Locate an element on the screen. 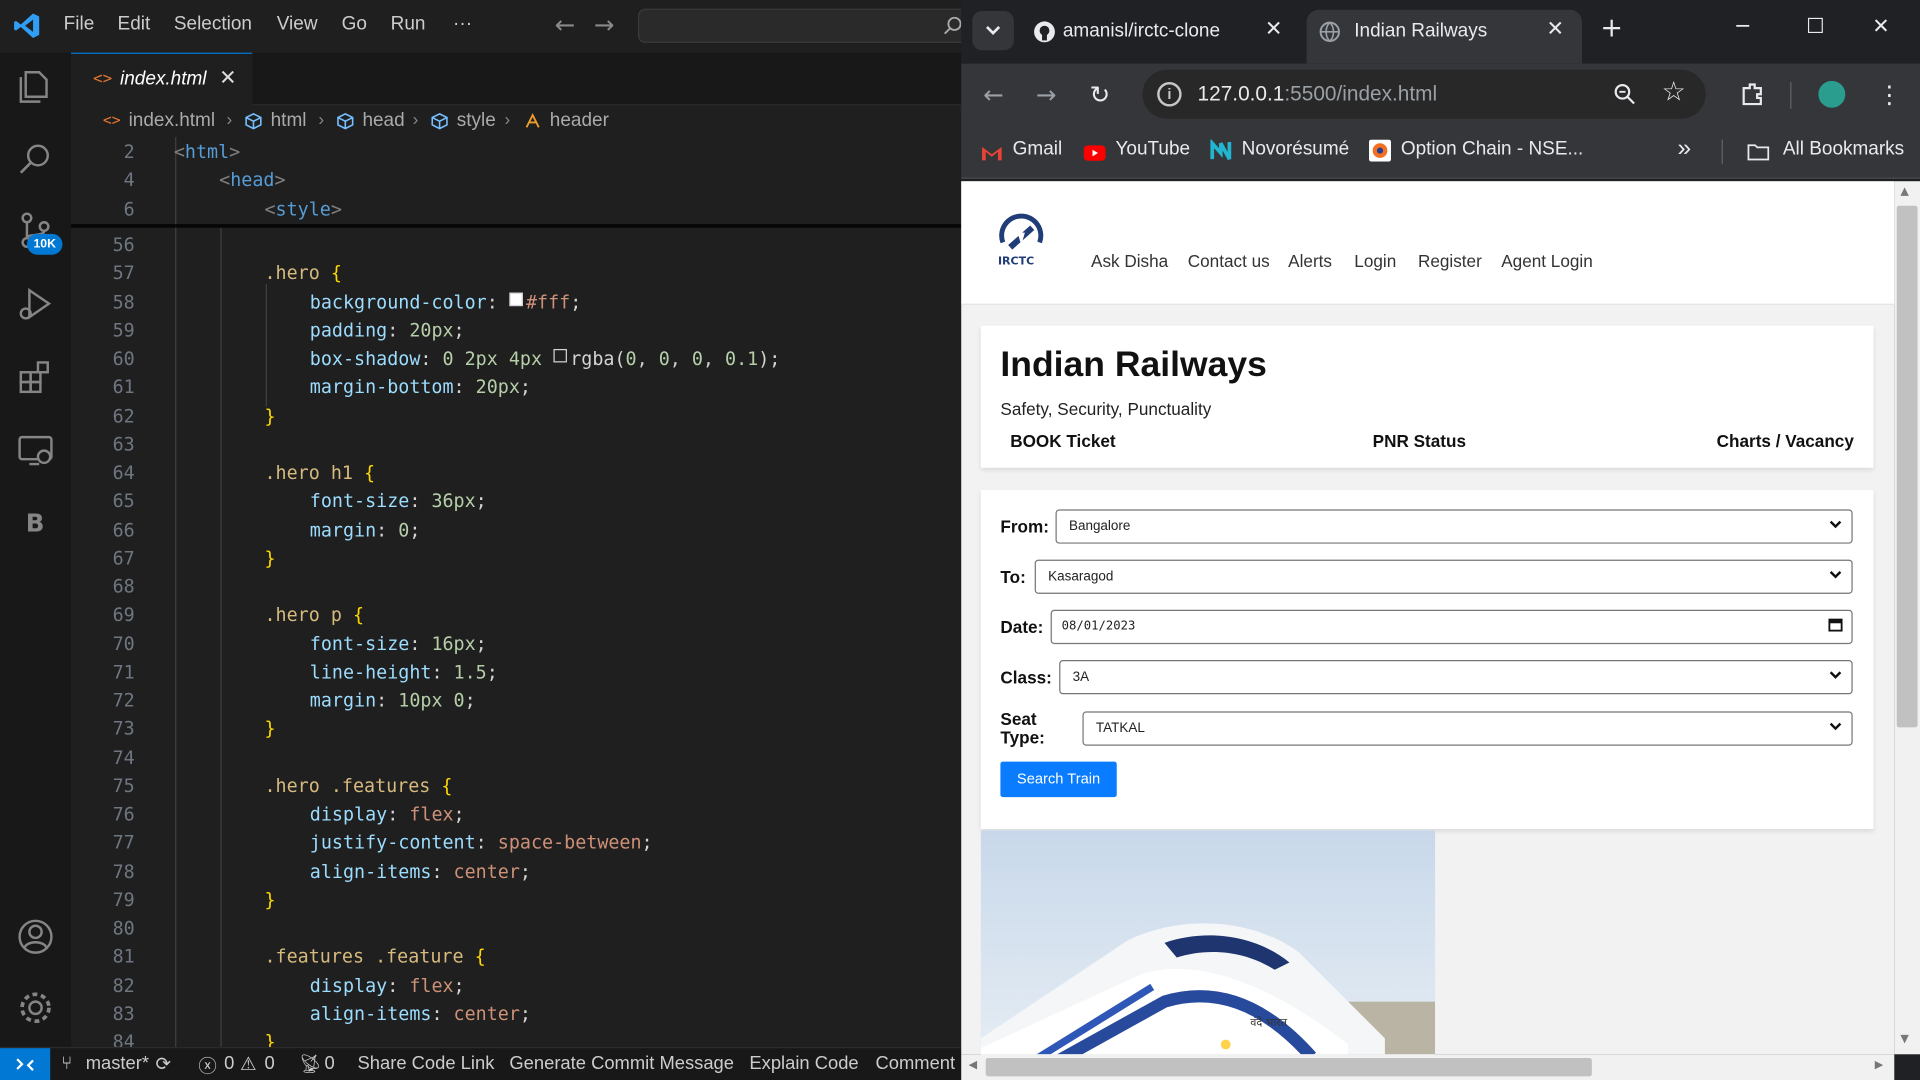  more-bookmarks-icon: » is located at coordinates (1685, 149).